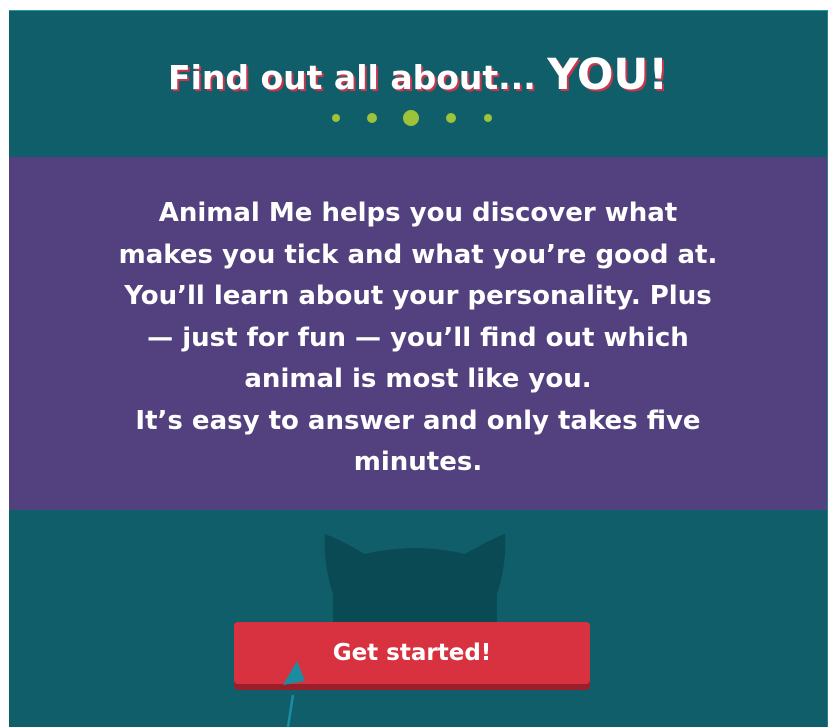 This screenshot has height=727, width=837. Describe the element at coordinates (294, 694) in the screenshot. I see `mouse-cursor-icon` at that location.